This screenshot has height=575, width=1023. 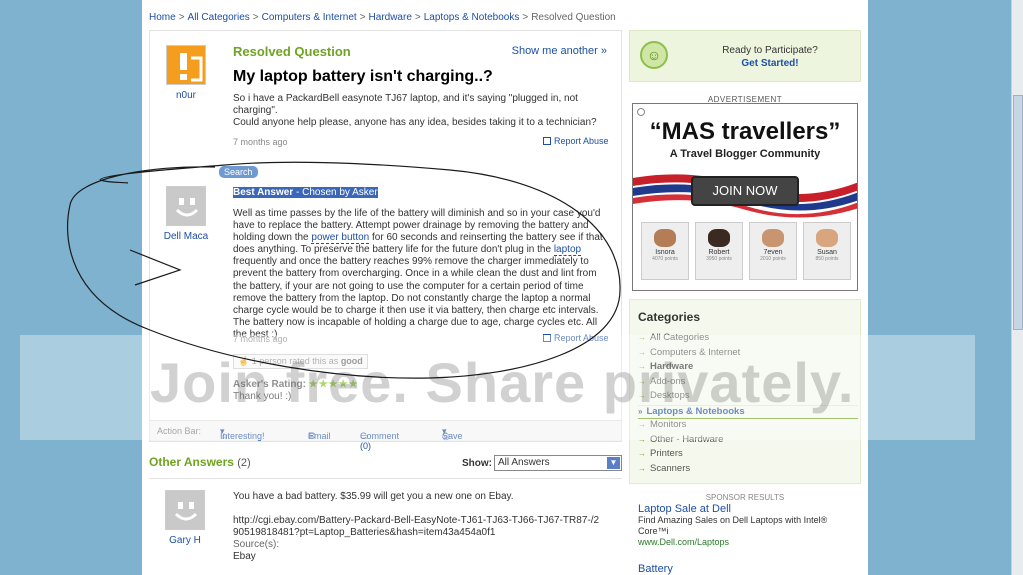 What do you see at coordinates (745, 191) in the screenshot?
I see `join-now-button: JOIN NOW` at bounding box center [745, 191].